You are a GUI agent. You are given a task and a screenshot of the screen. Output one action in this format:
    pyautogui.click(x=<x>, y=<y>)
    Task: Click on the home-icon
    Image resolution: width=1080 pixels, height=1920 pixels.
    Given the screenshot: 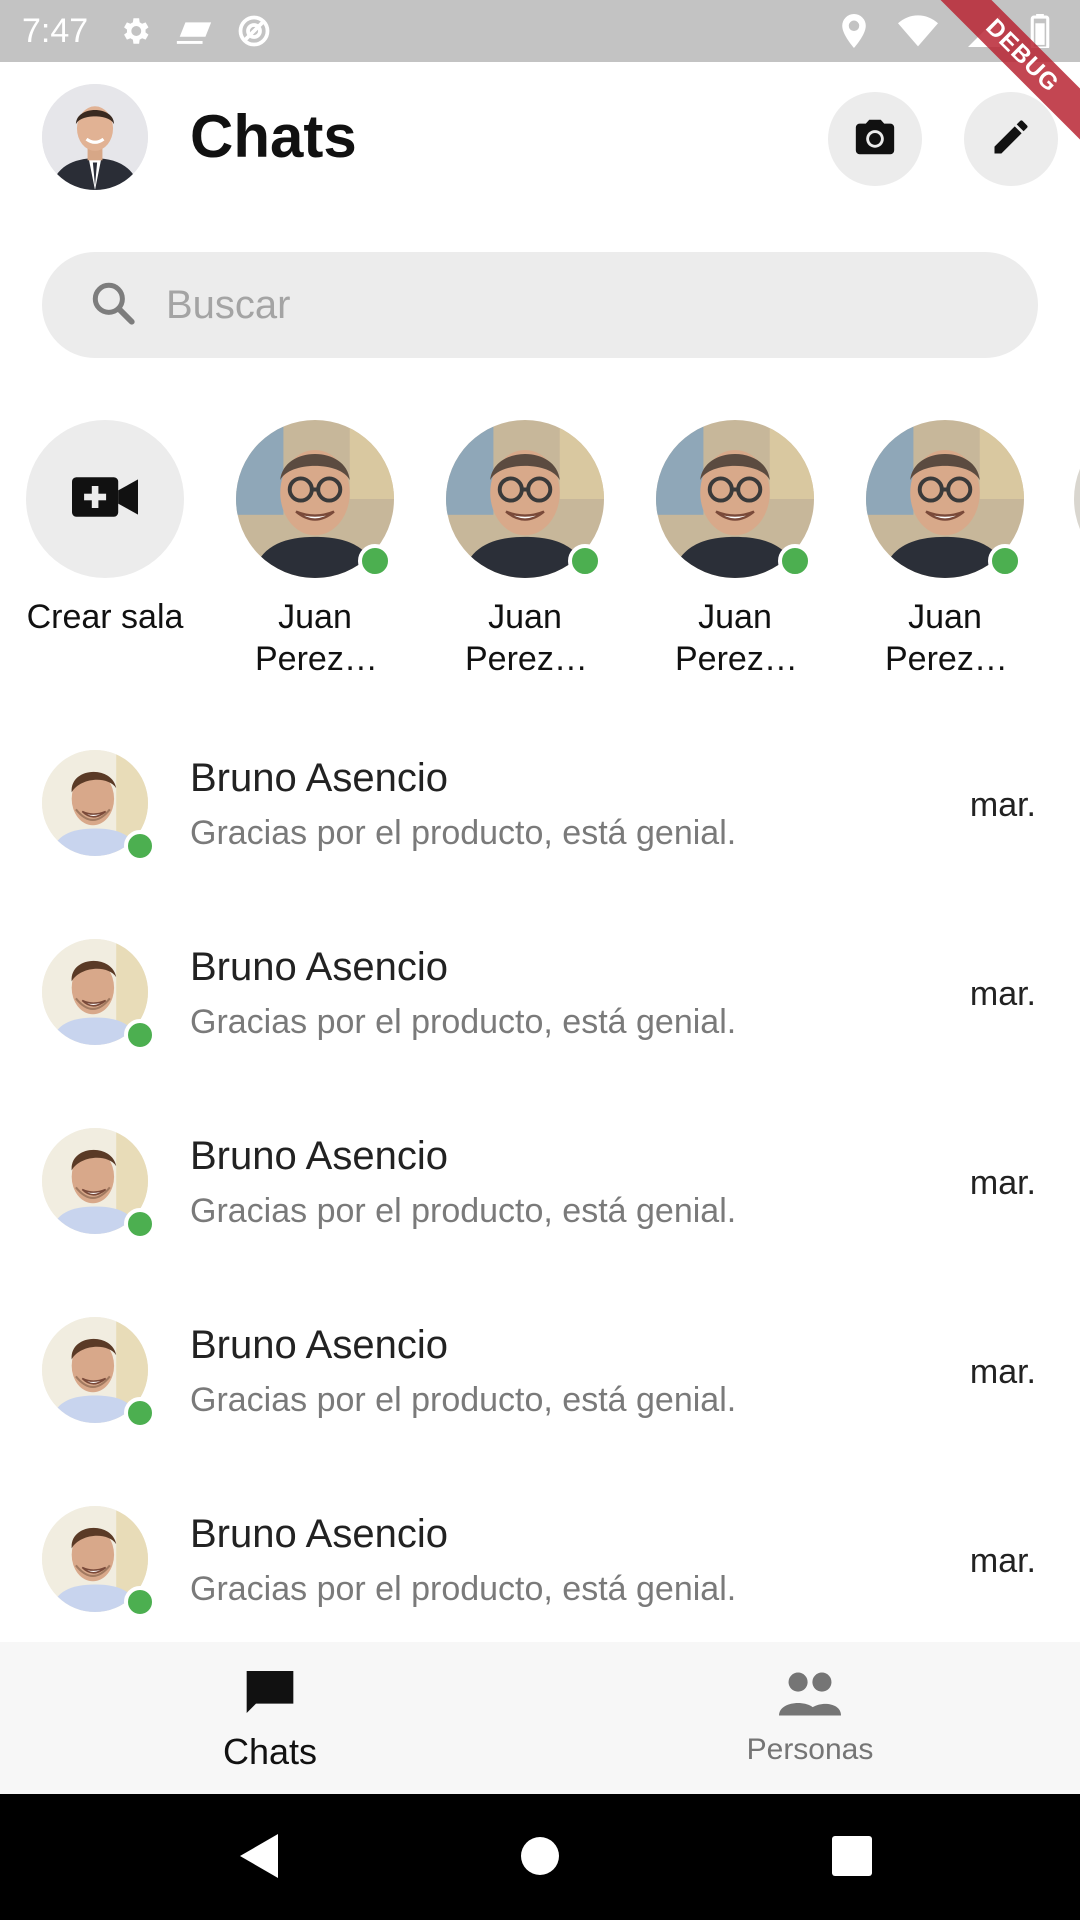 What is the action you would take?
    pyautogui.click(x=540, y=1858)
    